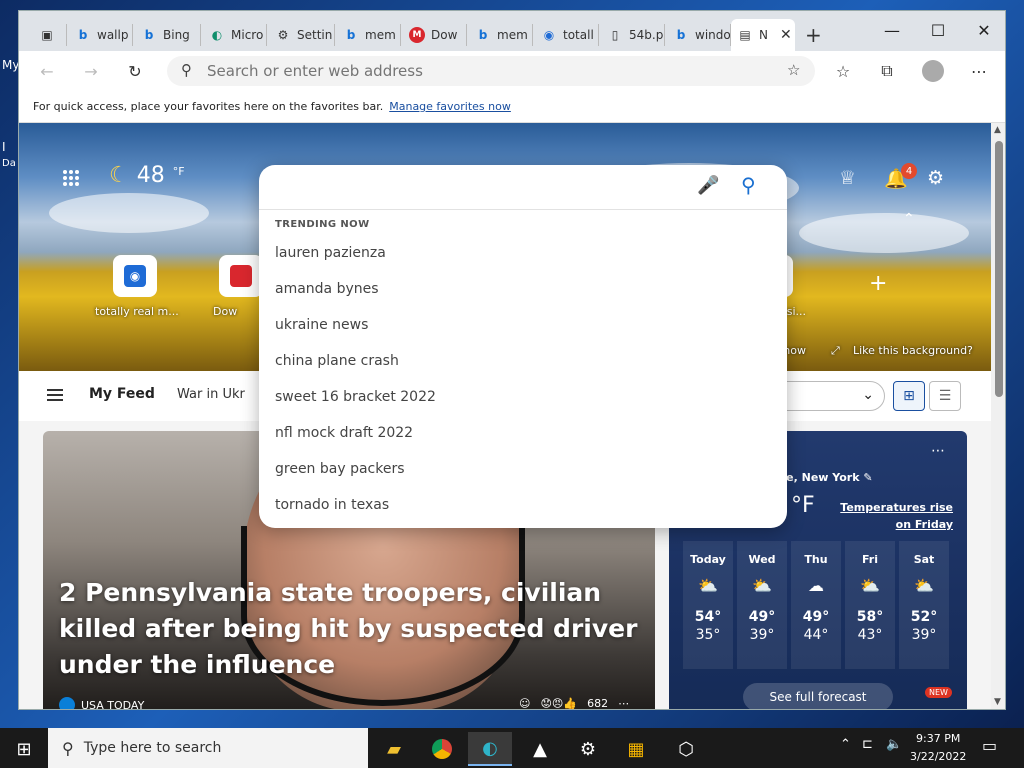 The image size is (1024, 768). Describe the element at coordinates (938, 748) in the screenshot. I see `taskbar-clock: 9:37 PM 3/22/2022` at that location.